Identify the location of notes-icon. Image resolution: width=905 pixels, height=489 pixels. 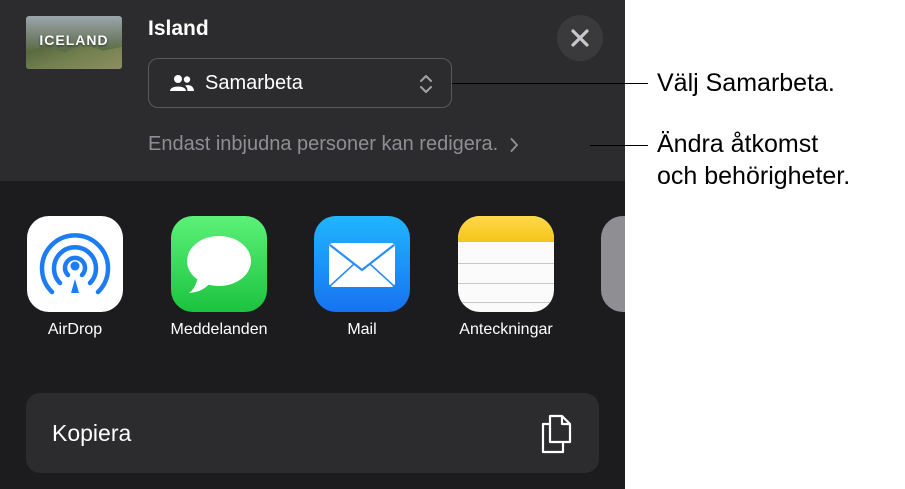
(506, 264).